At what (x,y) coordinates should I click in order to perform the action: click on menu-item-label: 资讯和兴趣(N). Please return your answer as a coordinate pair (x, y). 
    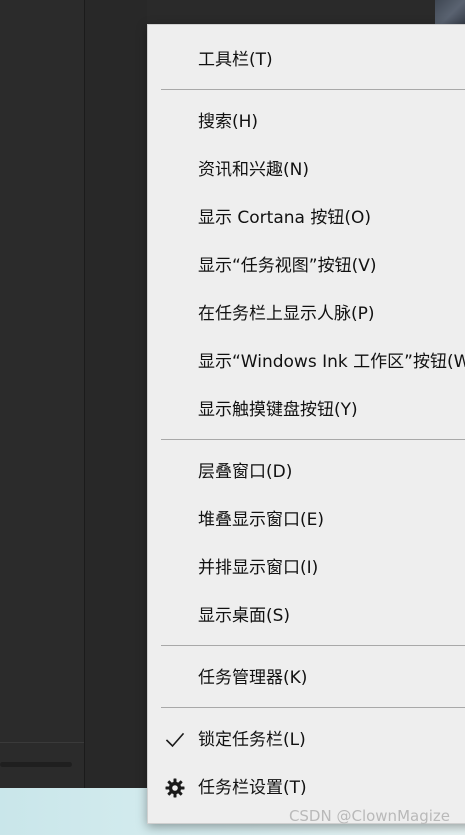
    Looking at the image, I should click on (253, 170).